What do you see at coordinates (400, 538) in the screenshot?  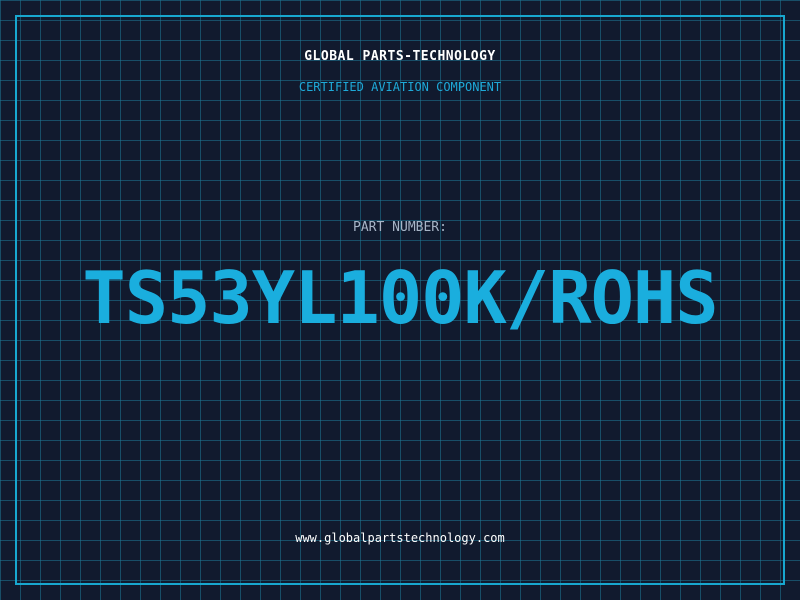 I see `website-url: www.globalpartstechnology.com` at bounding box center [400, 538].